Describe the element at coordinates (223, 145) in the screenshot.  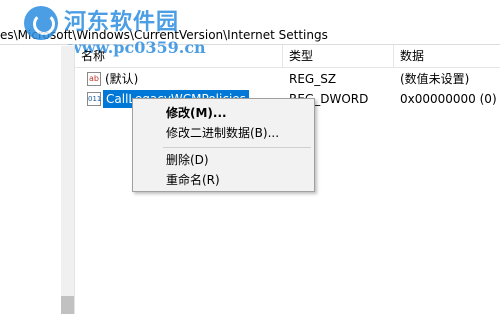
I see `context-menu: 修改(M)... 修改二进制数据(B)... 删除(D) 重命名(R)` at that location.